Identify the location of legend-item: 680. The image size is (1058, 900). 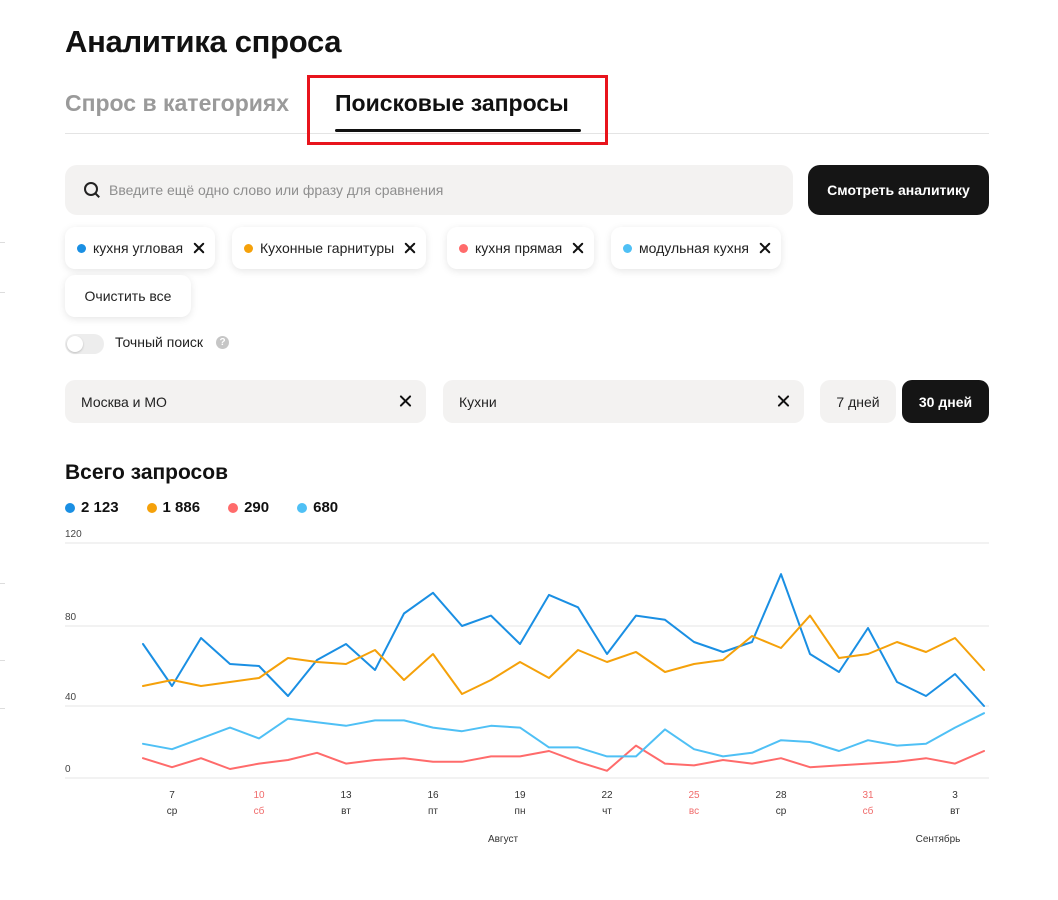
(317, 507).